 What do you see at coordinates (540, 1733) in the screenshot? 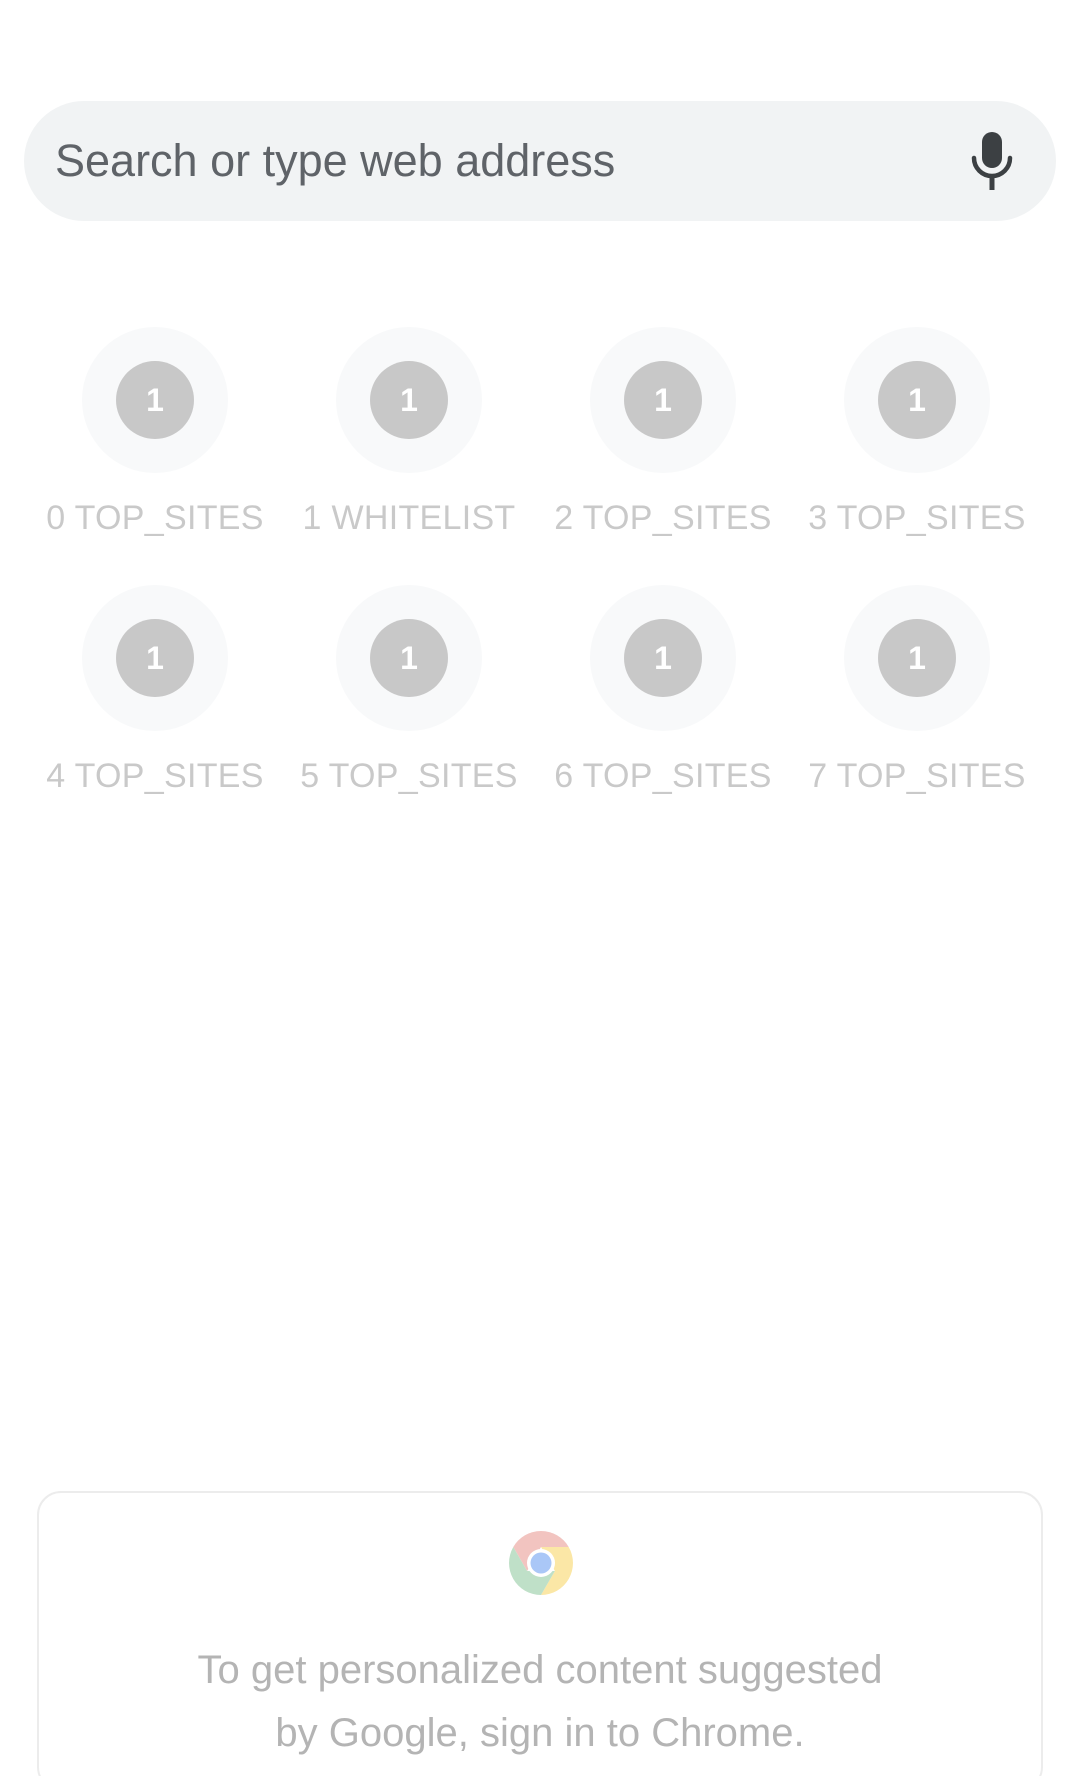
I see `signin-promo-line-2: by Google, sign in to Chrome.` at bounding box center [540, 1733].